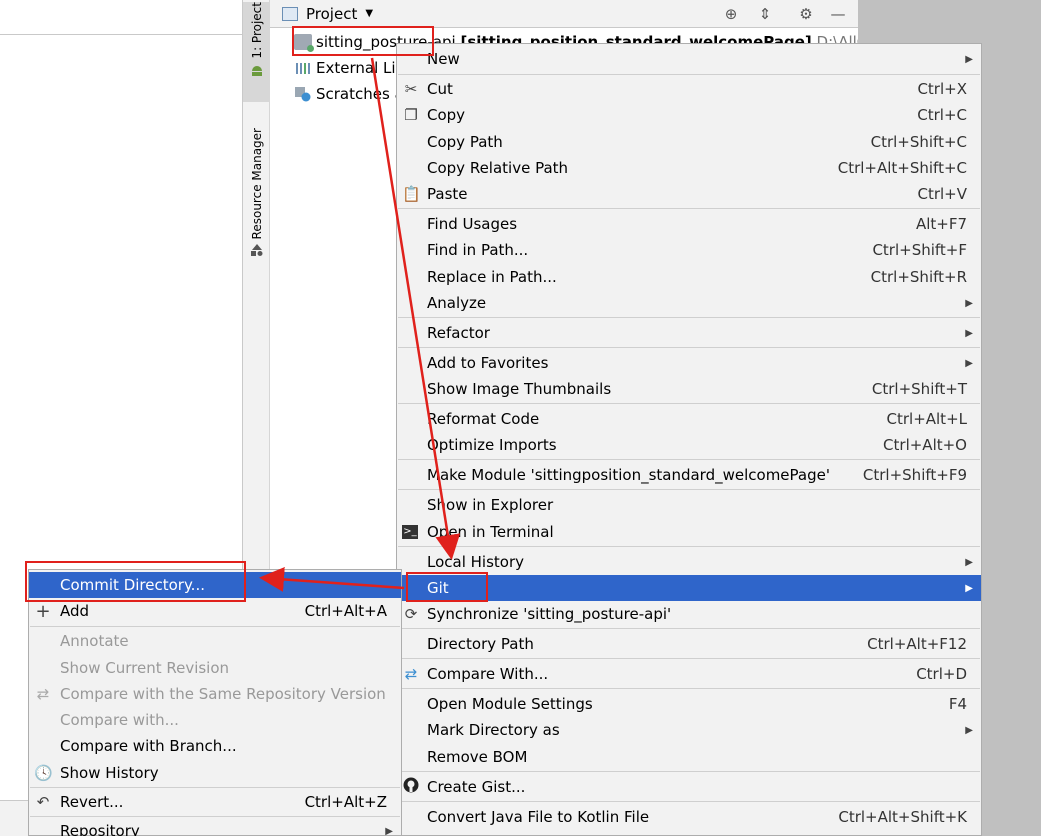 This screenshot has width=1041, height=836. Describe the element at coordinates (689, 277) in the screenshot. I see `menu-item-replace-in-path: Replace in Path... Ctrl+Shift+R` at that location.